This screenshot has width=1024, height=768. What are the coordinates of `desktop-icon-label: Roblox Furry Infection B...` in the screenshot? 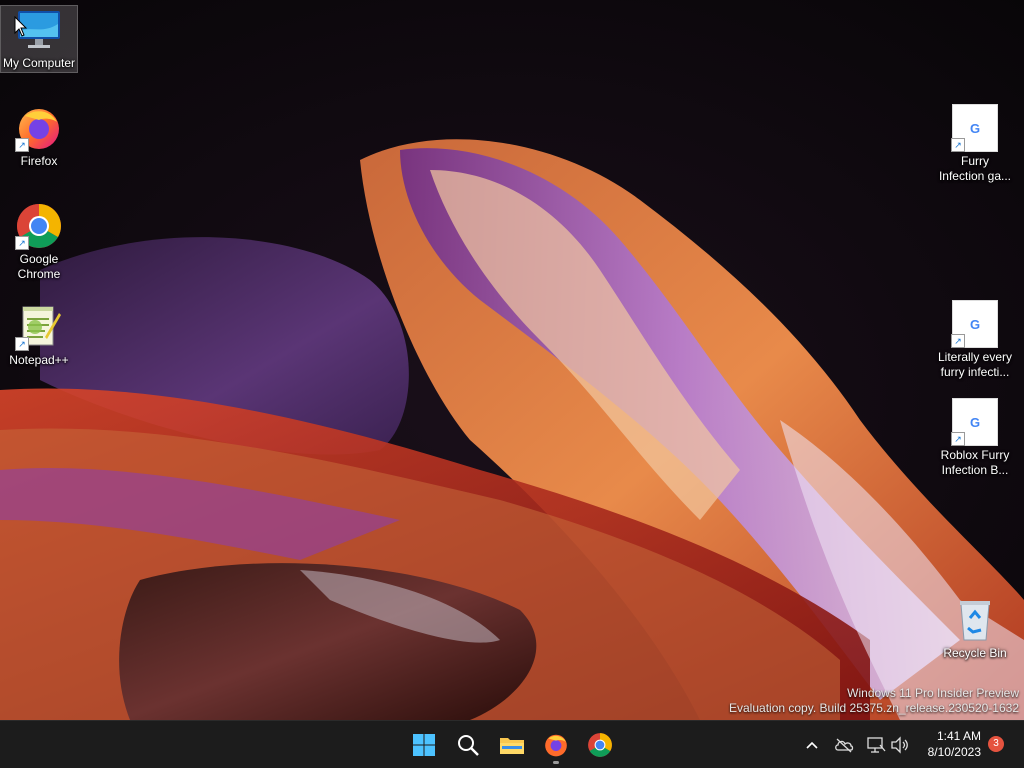 It's located at (975, 462).